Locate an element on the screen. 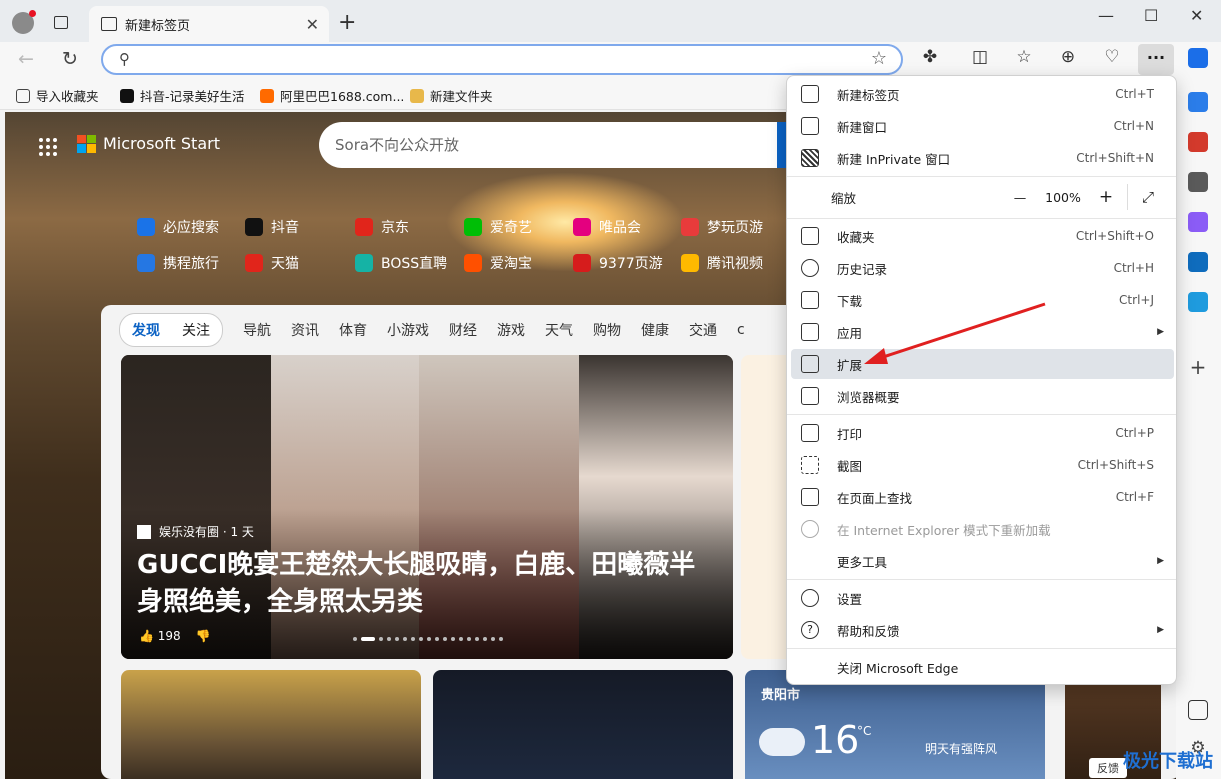  menu-new-window: 新建窗口 Ctrl+N is located at coordinates (982, 126).